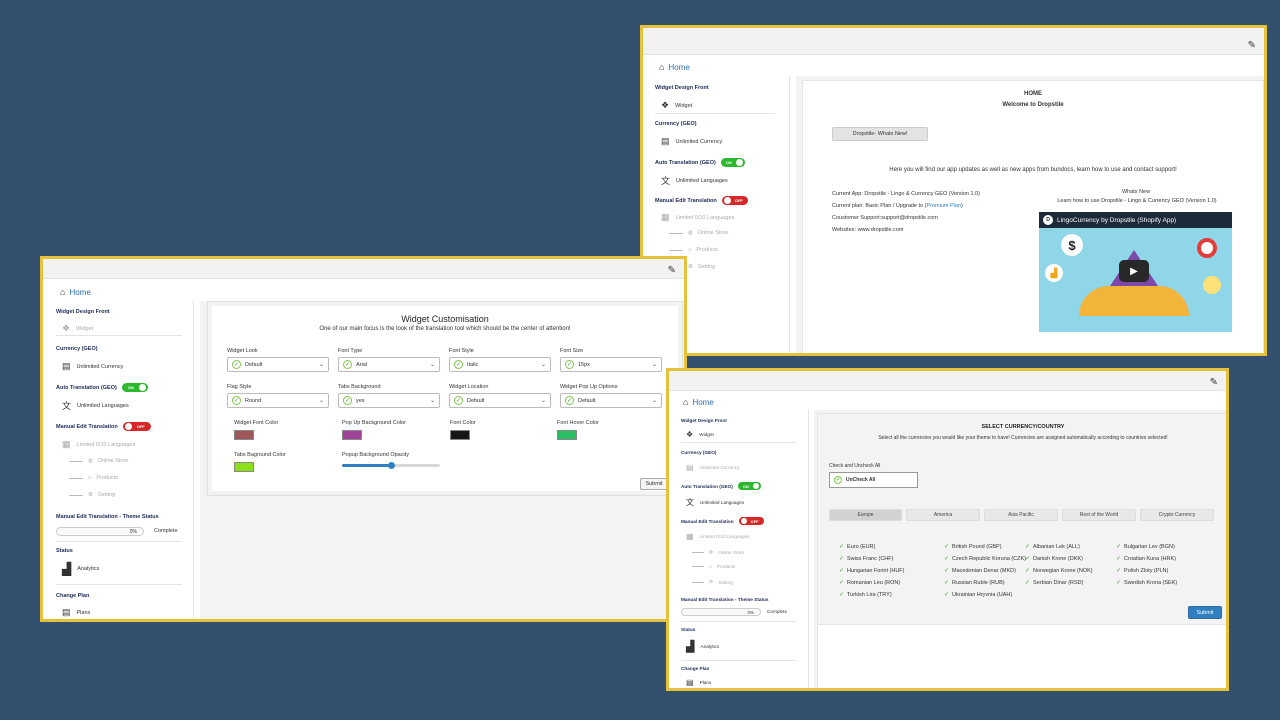 The height and width of the screenshot is (720, 1280). Describe the element at coordinates (1146, 570) in the screenshot. I see `currency-label: Polish Zloty (PLN)` at that location.